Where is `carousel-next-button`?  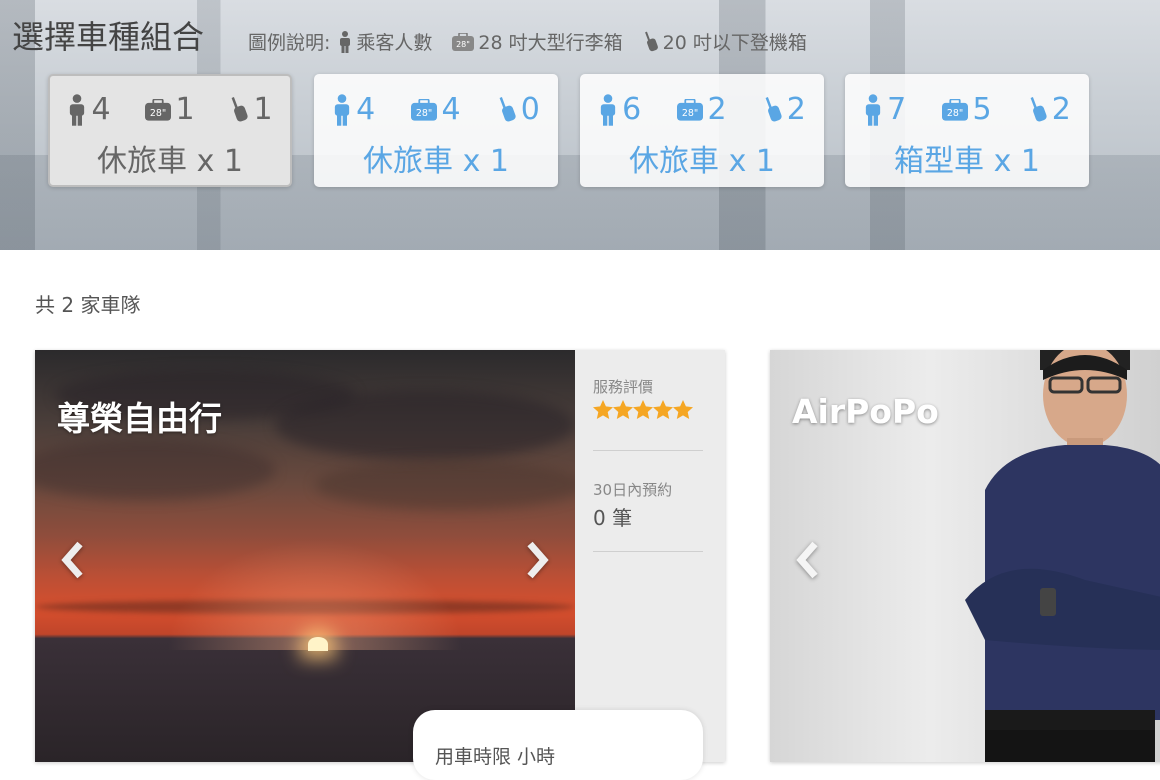 carousel-next-button is located at coordinates (537, 560).